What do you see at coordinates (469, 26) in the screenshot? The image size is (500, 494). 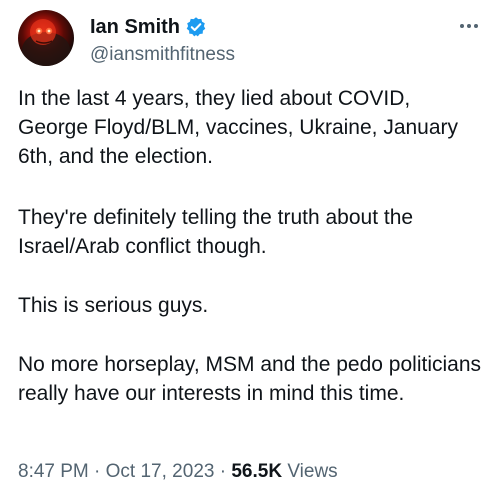 I see `more-options-icon` at bounding box center [469, 26].